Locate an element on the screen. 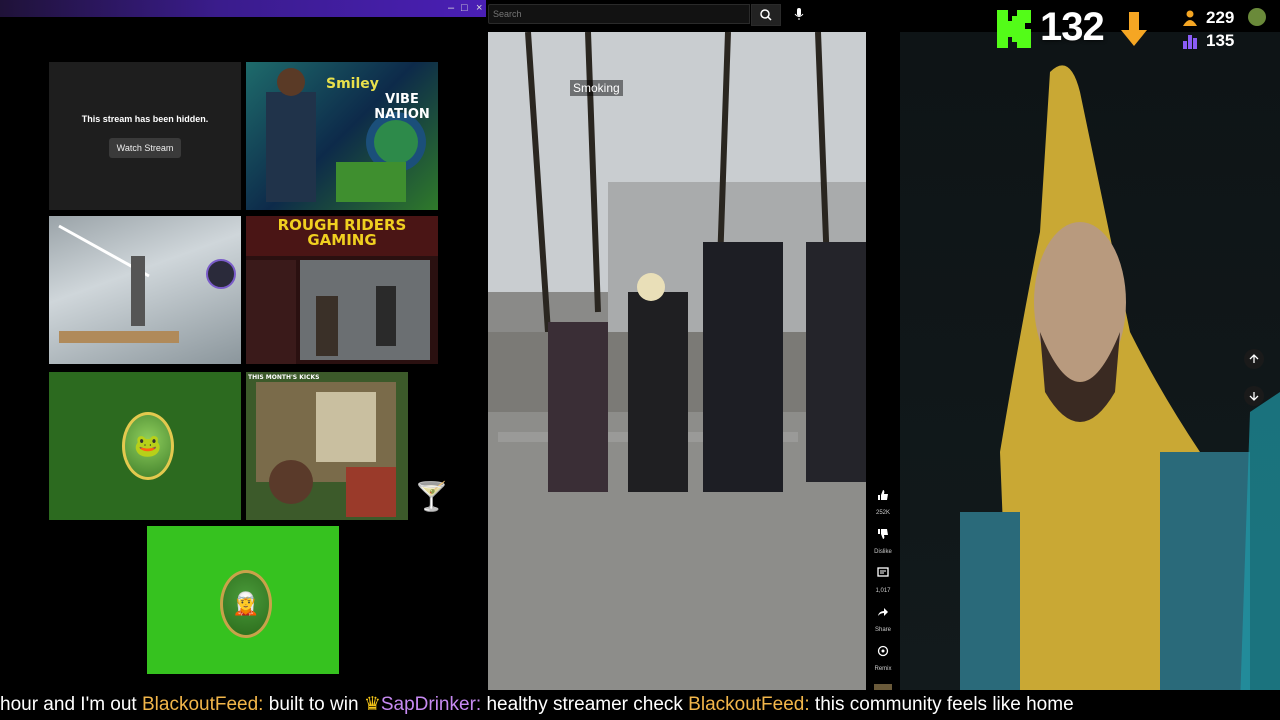 The height and width of the screenshot is (720, 1280). comments-button: 1,017 is located at coordinates (883, 578).